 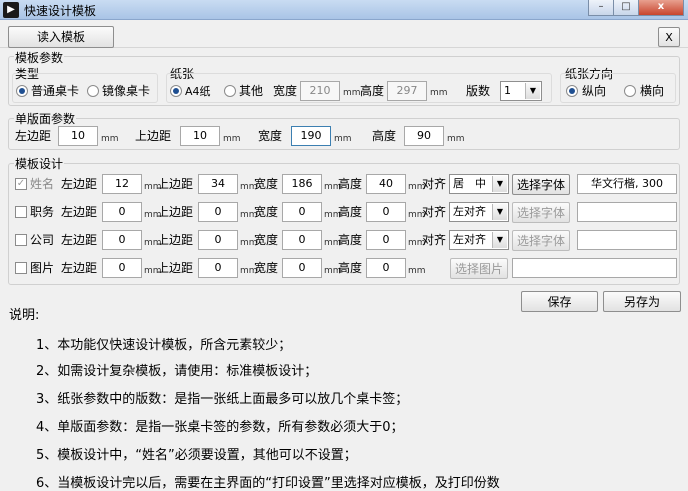 I want to click on title-font-display, so click(x=627, y=212).